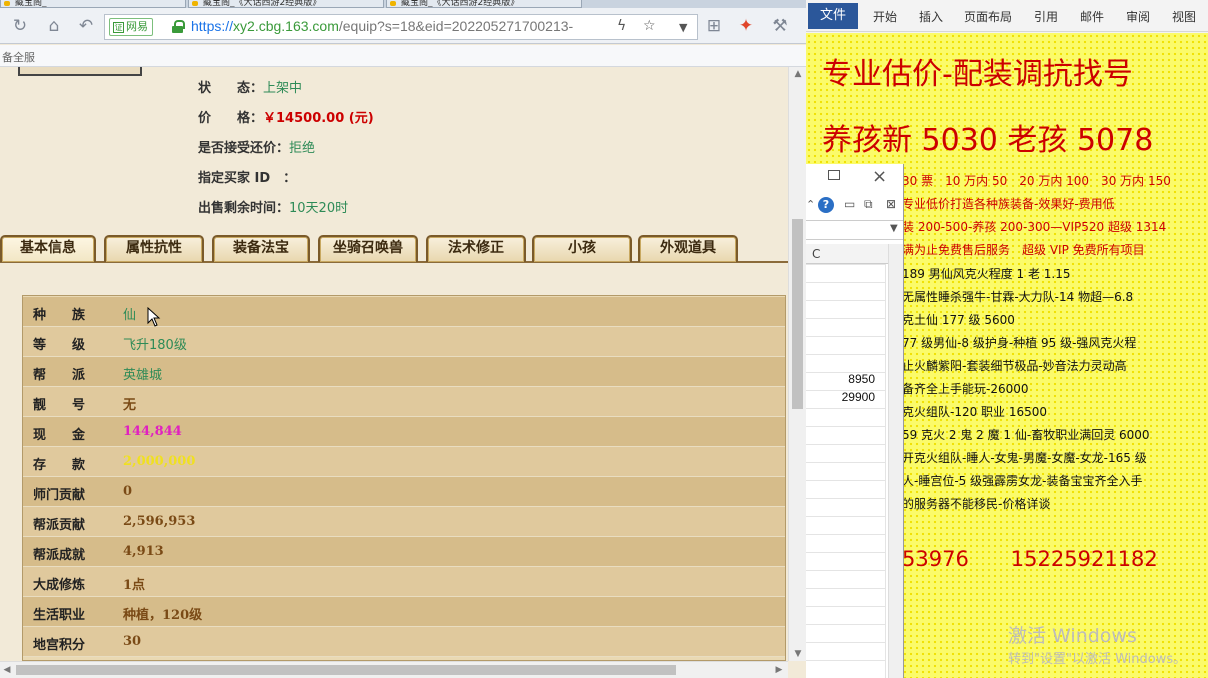 Image resolution: width=1208 pixels, height=678 pixels. I want to click on cell-value: 29900, so click(858, 397).